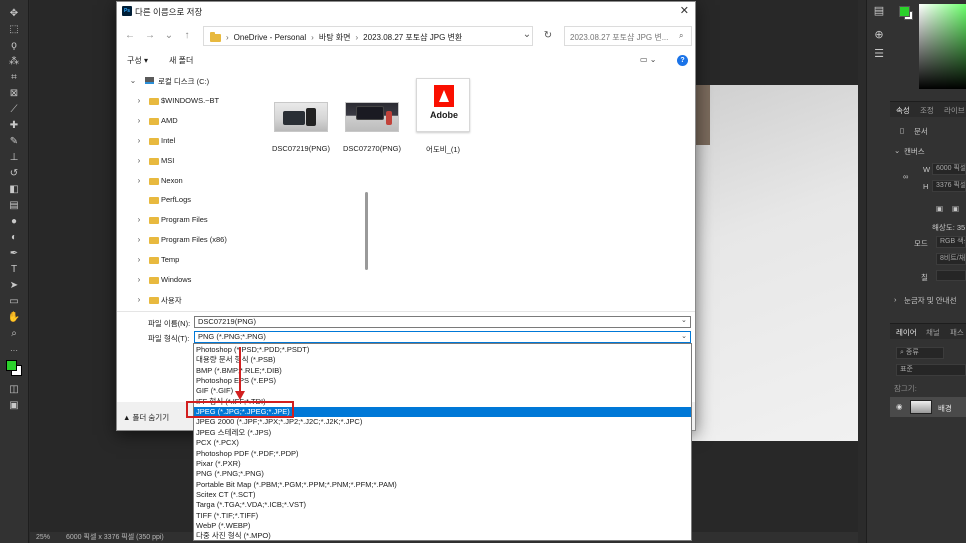 The height and width of the screenshot is (543, 966). I want to click on screen-mode-icon: ▣, so click(14, 406).